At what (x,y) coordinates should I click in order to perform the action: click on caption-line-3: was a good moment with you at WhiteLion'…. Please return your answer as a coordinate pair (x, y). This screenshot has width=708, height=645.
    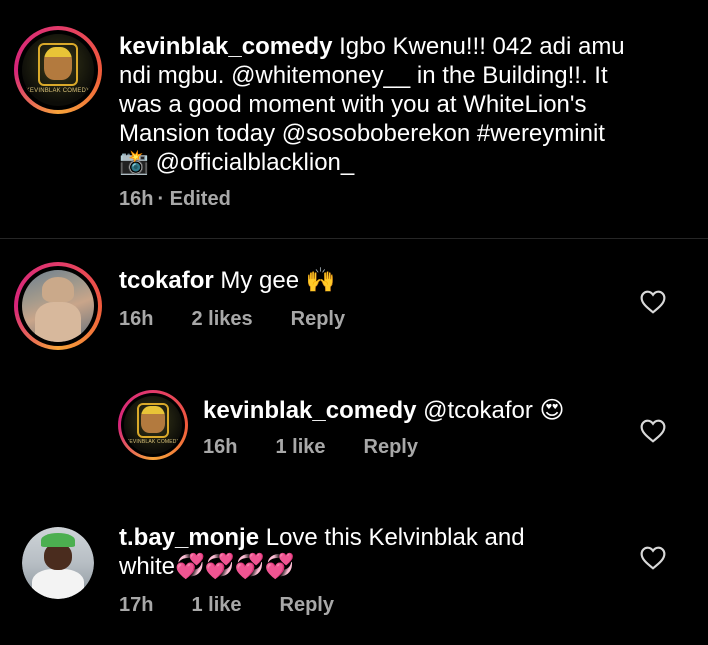
    Looking at the image, I should click on (353, 104).